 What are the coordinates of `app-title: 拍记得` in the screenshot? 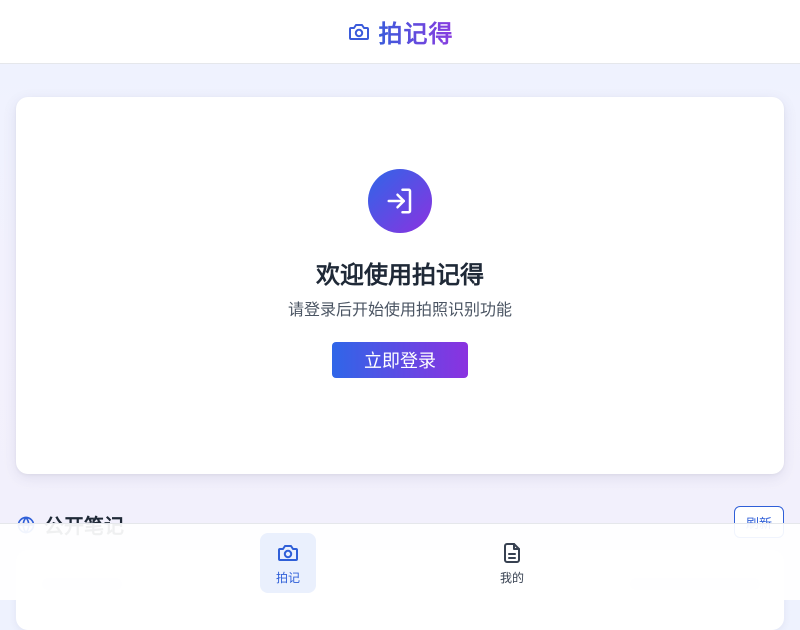 It's located at (416, 31).